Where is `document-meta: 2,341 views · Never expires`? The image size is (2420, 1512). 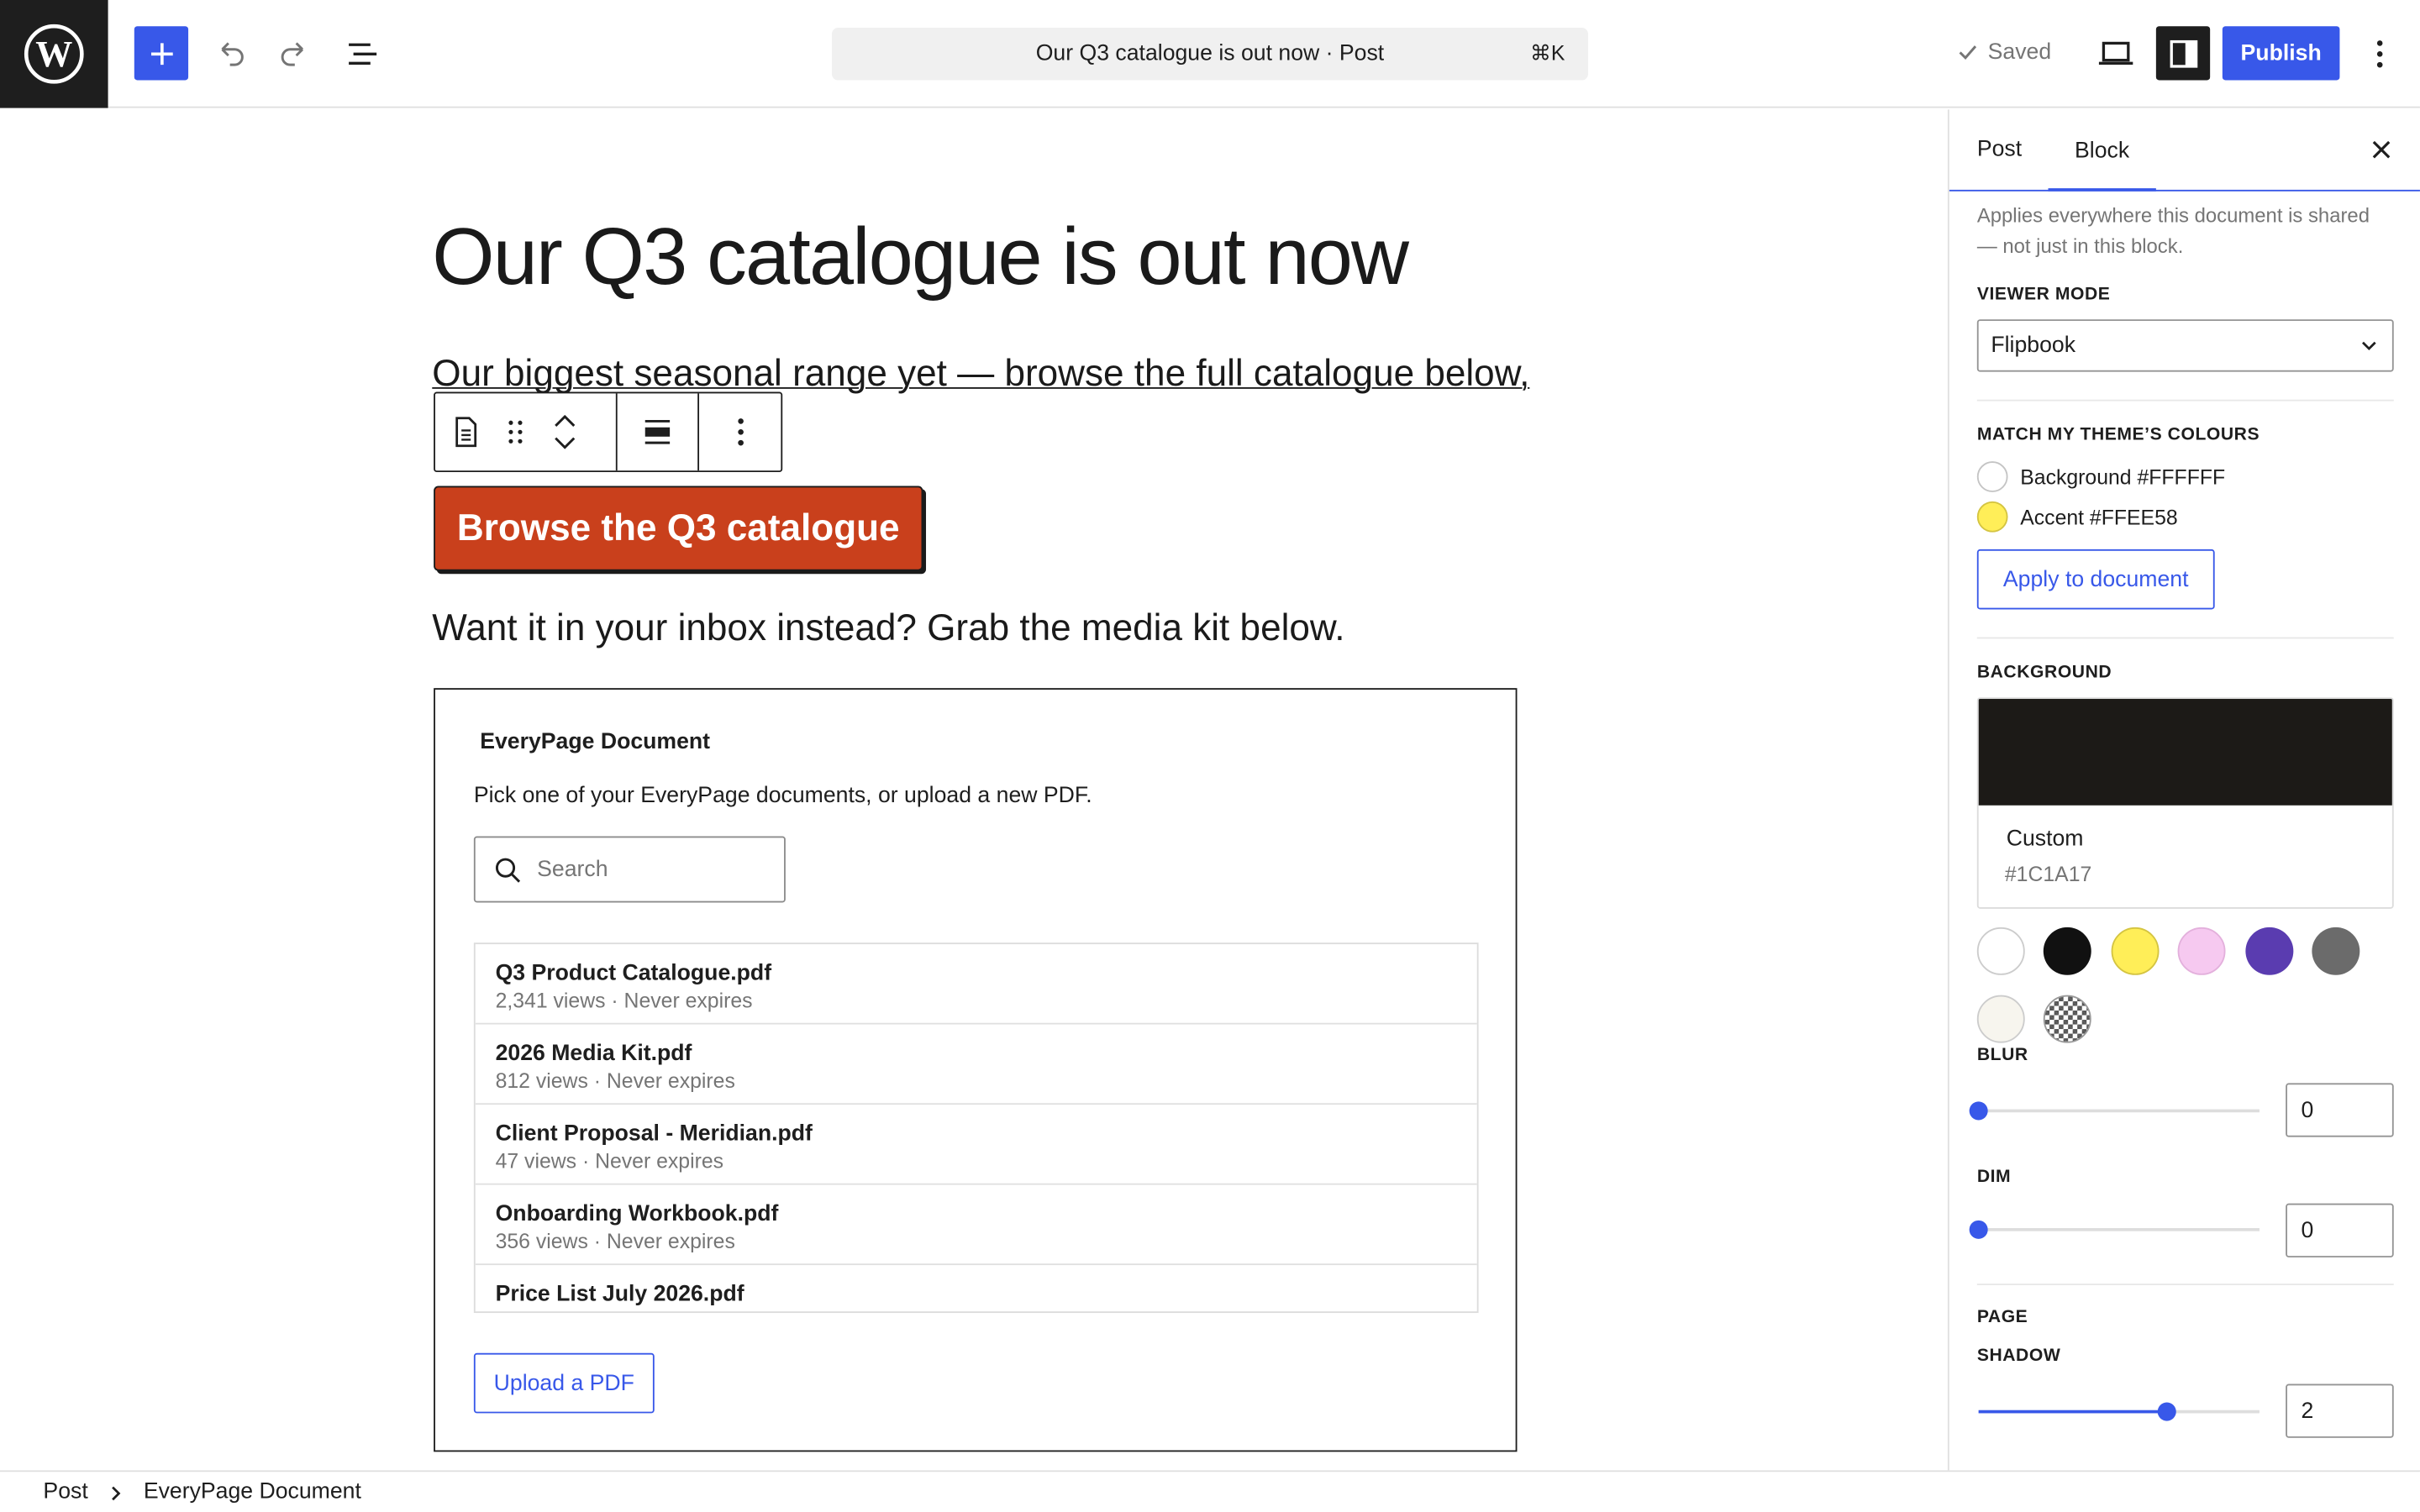
document-meta: 2,341 views · Never expires is located at coordinates (624, 1000).